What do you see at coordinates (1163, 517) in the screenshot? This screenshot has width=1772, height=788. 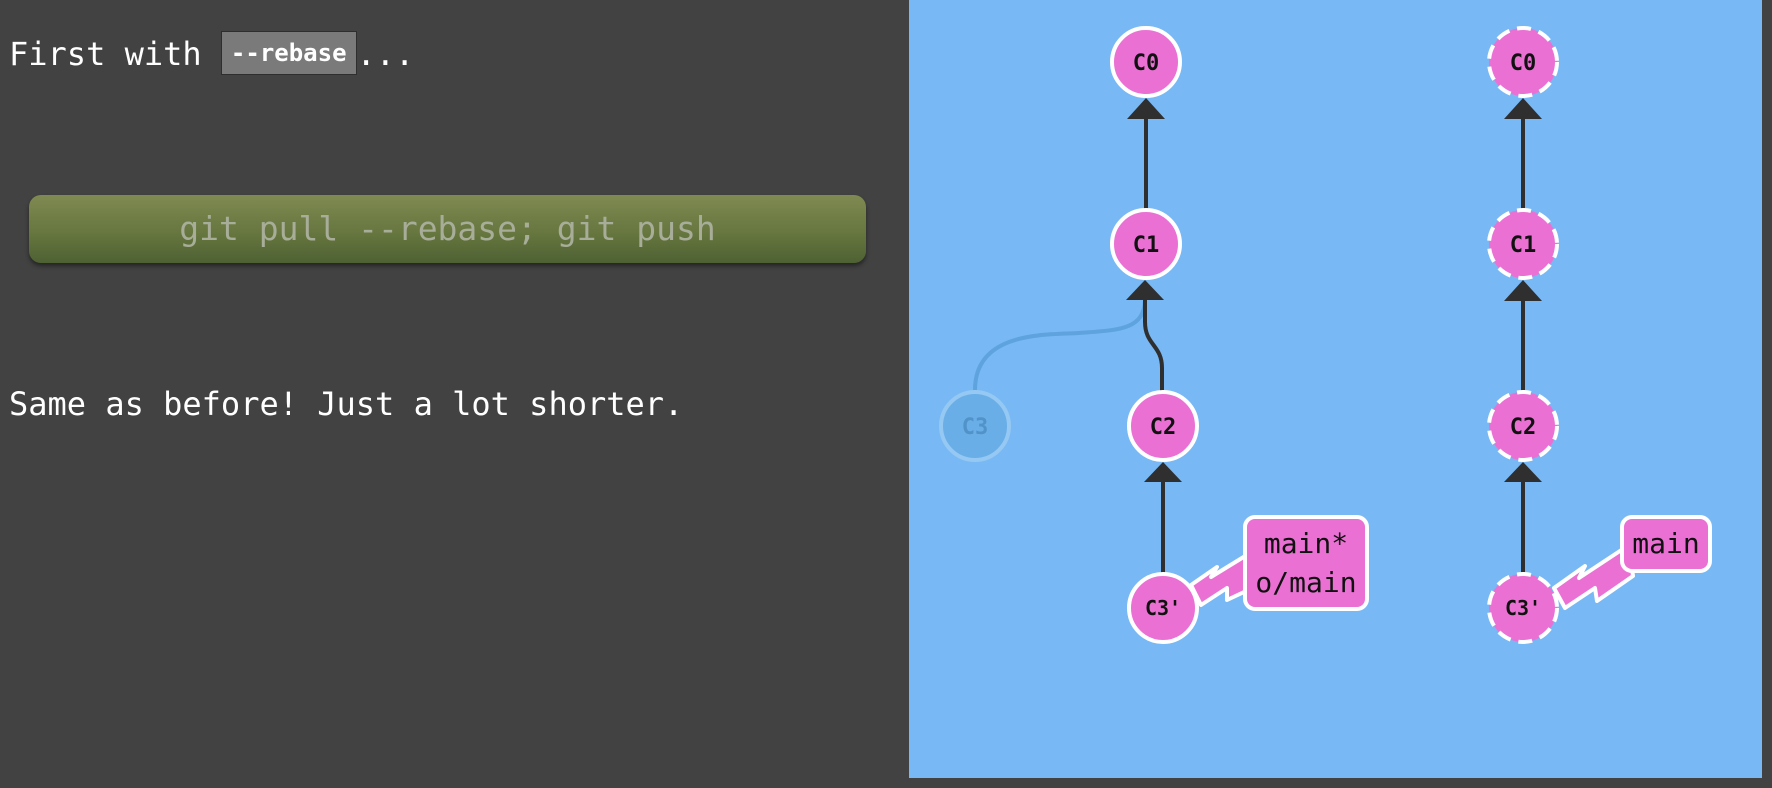 I see `edge-c3p-c2` at bounding box center [1163, 517].